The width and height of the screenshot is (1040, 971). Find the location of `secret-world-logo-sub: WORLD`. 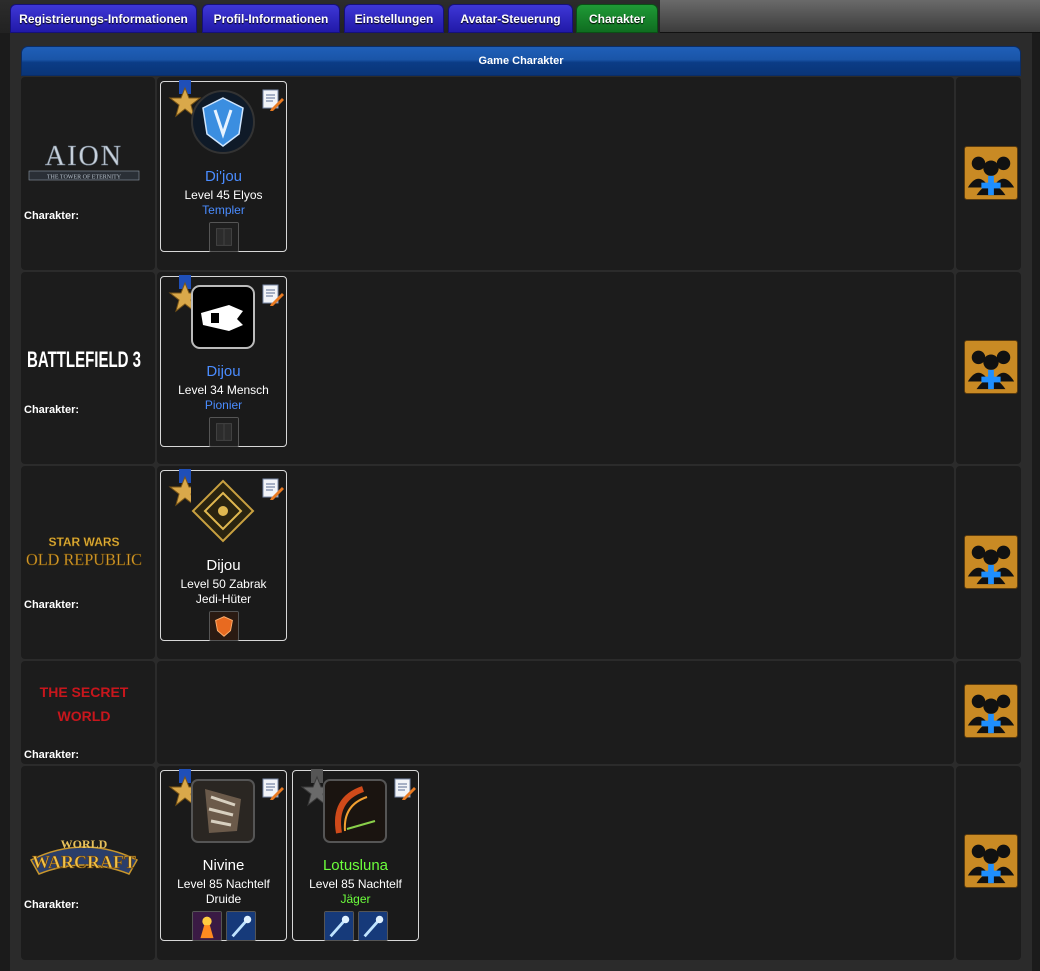

secret-world-logo-sub: WORLD is located at coordinates (84, 716).